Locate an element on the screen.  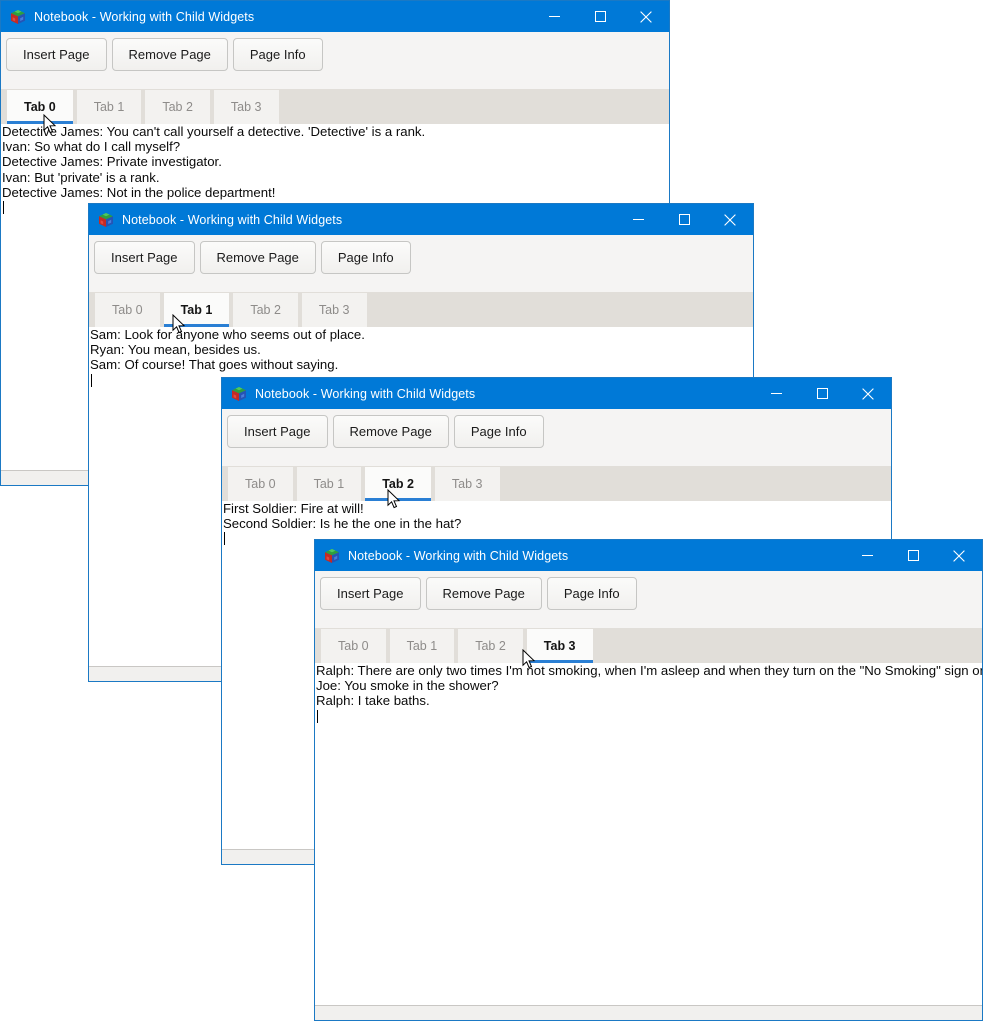
text-line: Ryan: You mean, besides us. is located at coordinates (175, 350).